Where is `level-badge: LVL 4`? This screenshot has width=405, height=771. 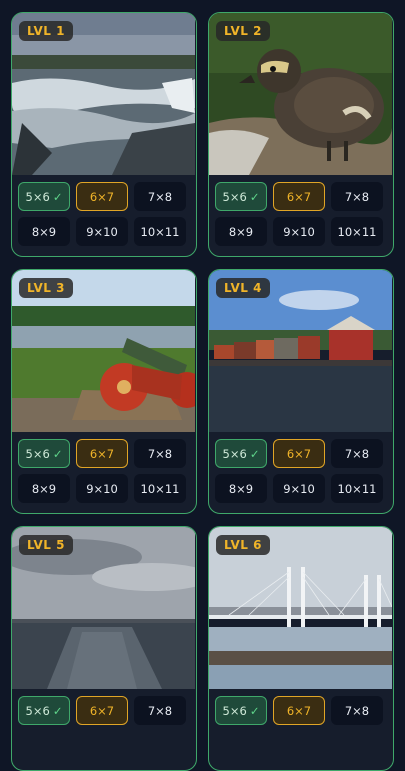 level-badge: LVL 4 is located at coordinates (243, 288).